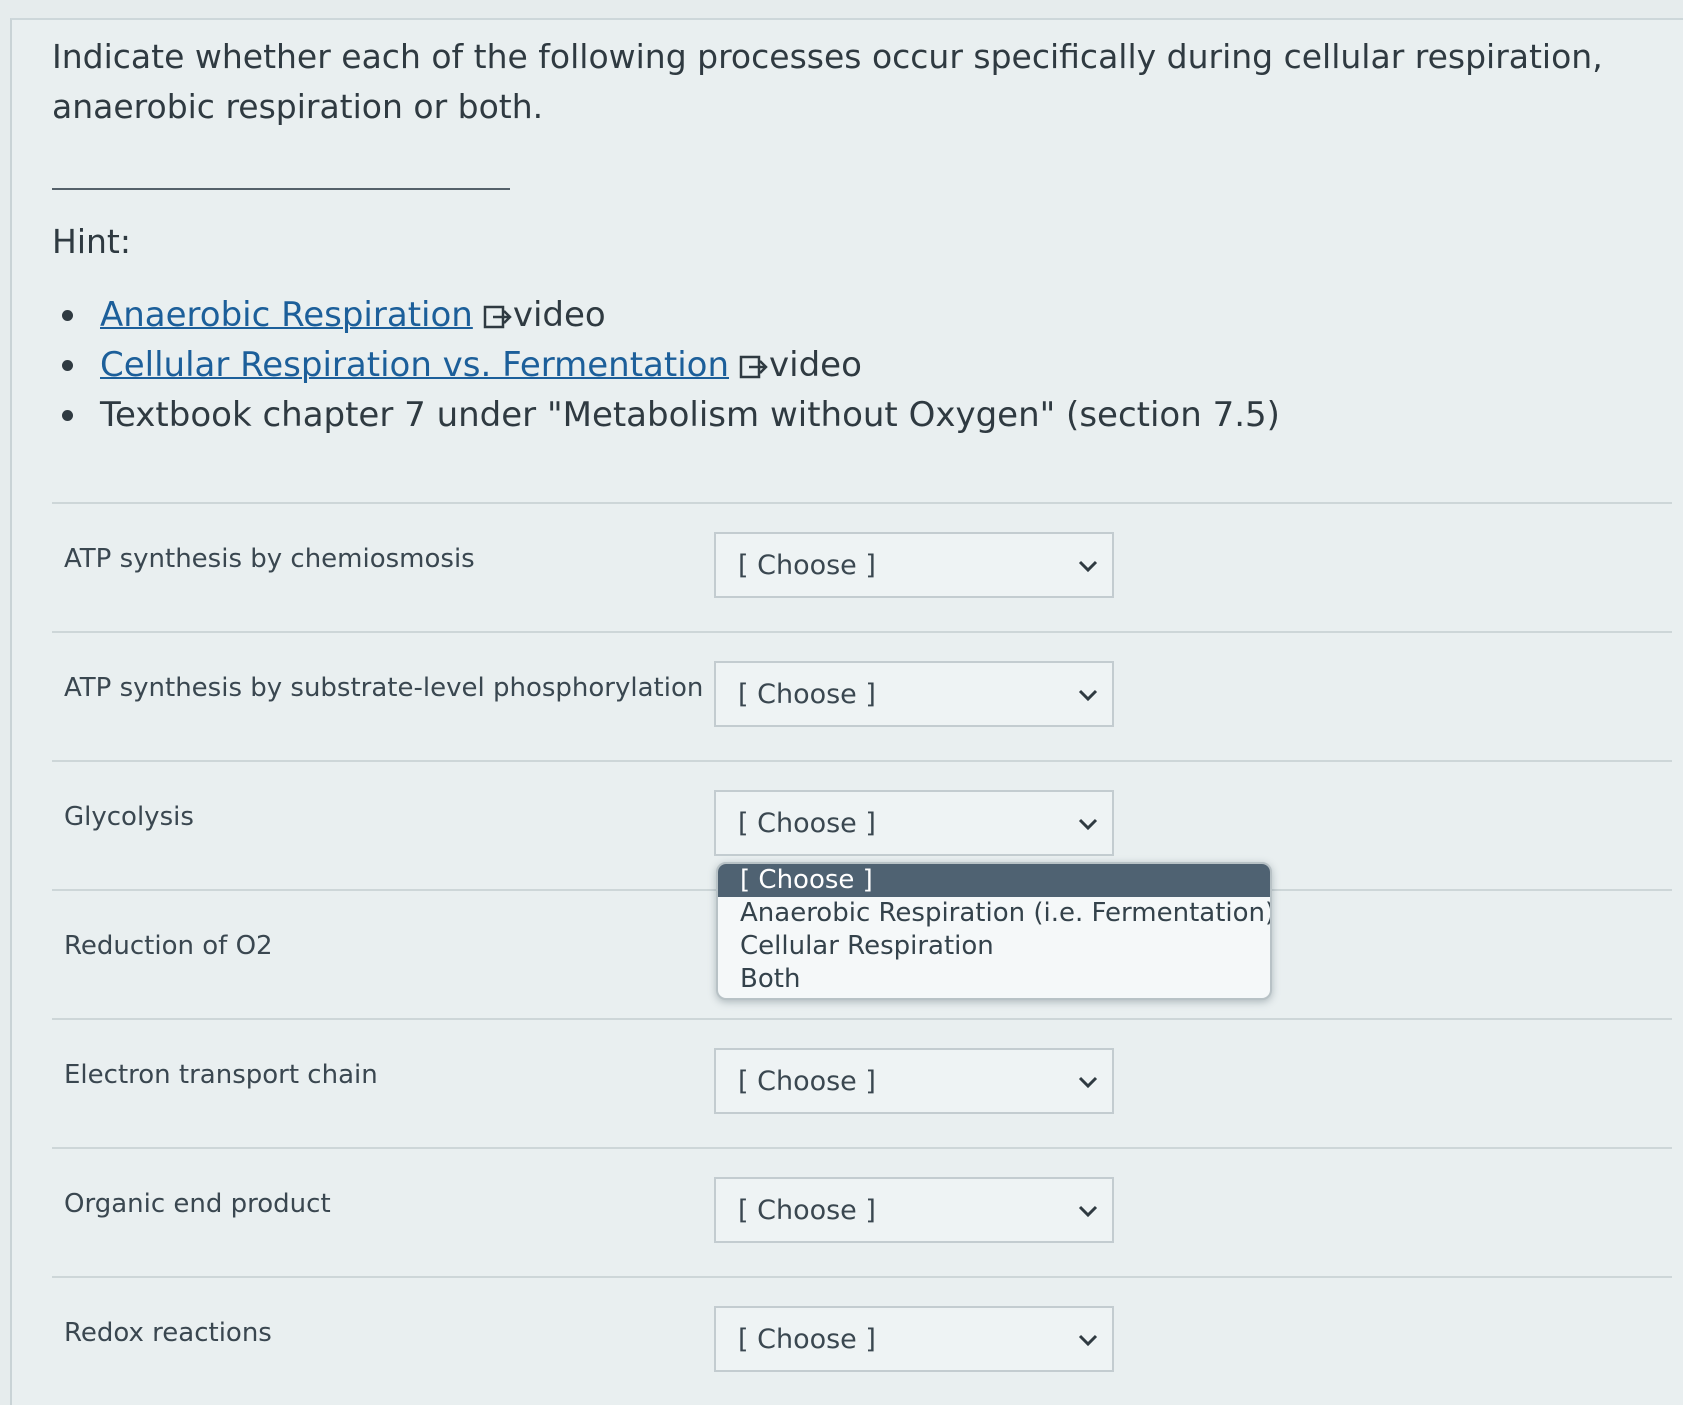  Describe the element at coordinates (221, 1075) in the screenshot. I see `process-label: Electron transport chain` at that location.